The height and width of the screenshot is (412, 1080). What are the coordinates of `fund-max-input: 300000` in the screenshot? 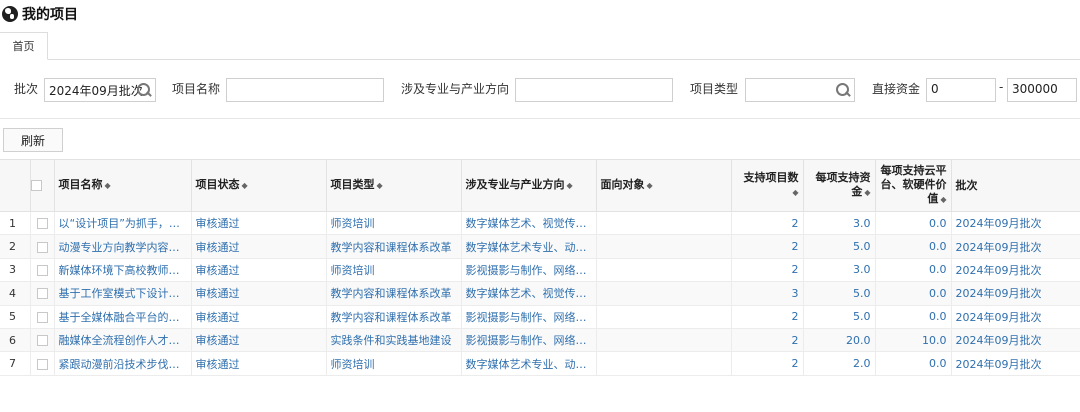 It's located at (1042, 90).